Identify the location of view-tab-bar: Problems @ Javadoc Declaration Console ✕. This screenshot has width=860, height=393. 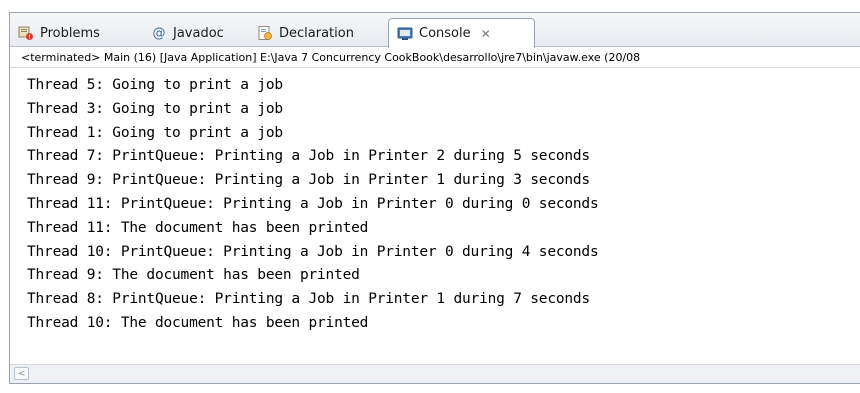
(435, 30).